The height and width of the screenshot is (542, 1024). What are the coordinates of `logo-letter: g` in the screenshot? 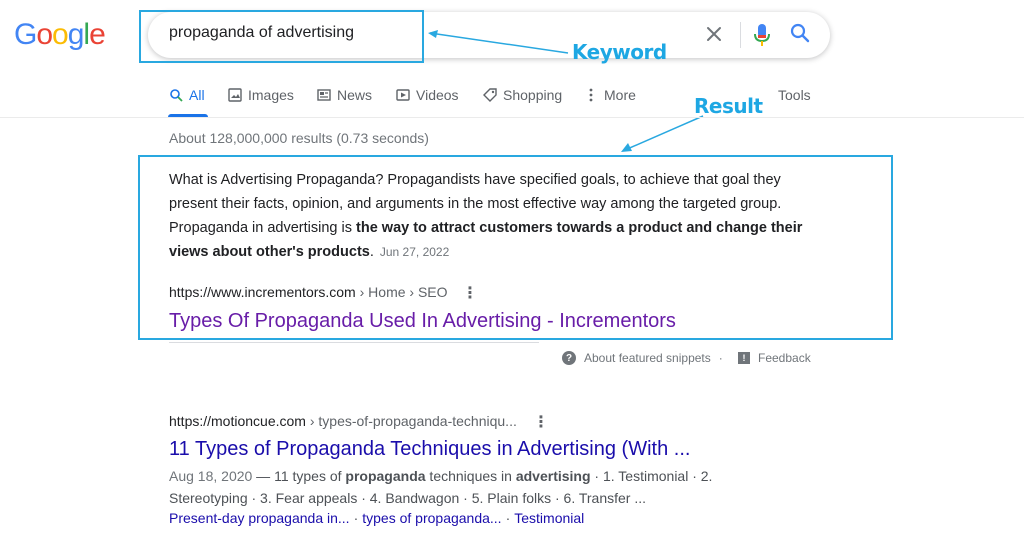 It's located at (76, 34).